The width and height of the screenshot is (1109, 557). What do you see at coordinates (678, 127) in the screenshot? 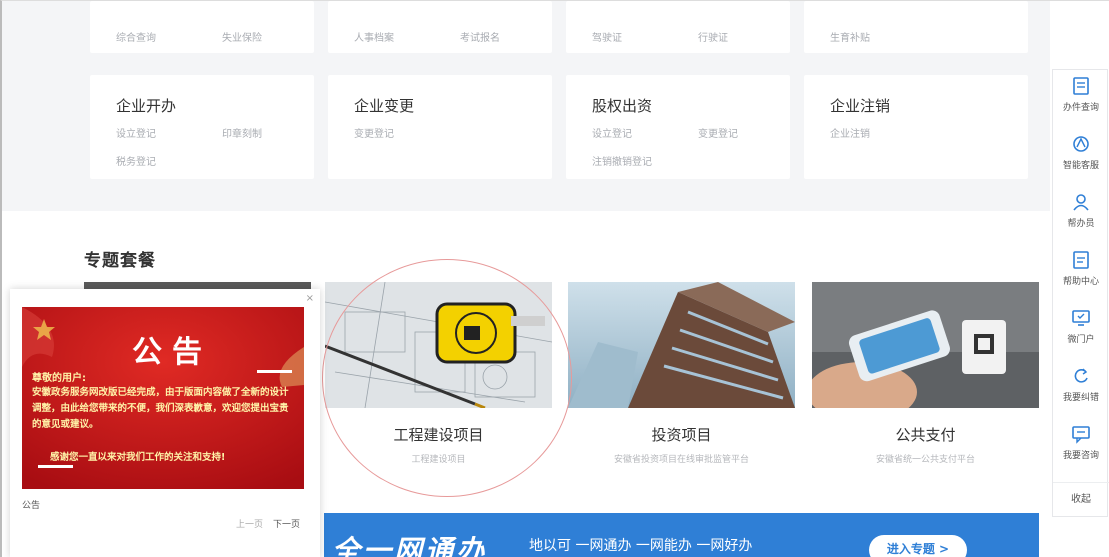
I see `service-card-equity: 股权出资 设立登记 变更登记 注销撤销登记` at bounding box center [678, 127].